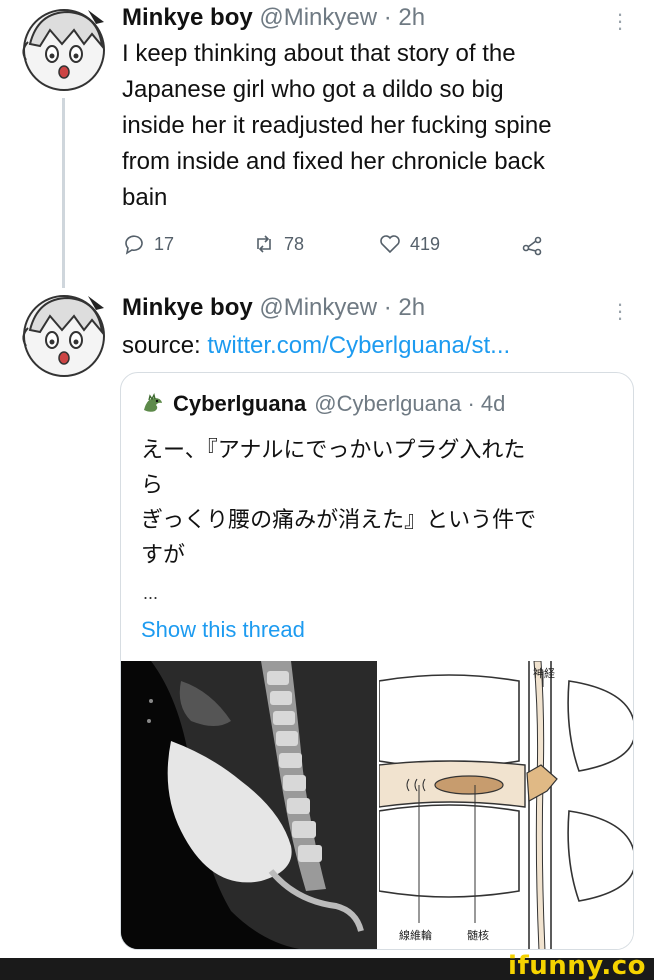 The image size is (654, 980). I want to click on retweet-count: 78, so click(294, 243).